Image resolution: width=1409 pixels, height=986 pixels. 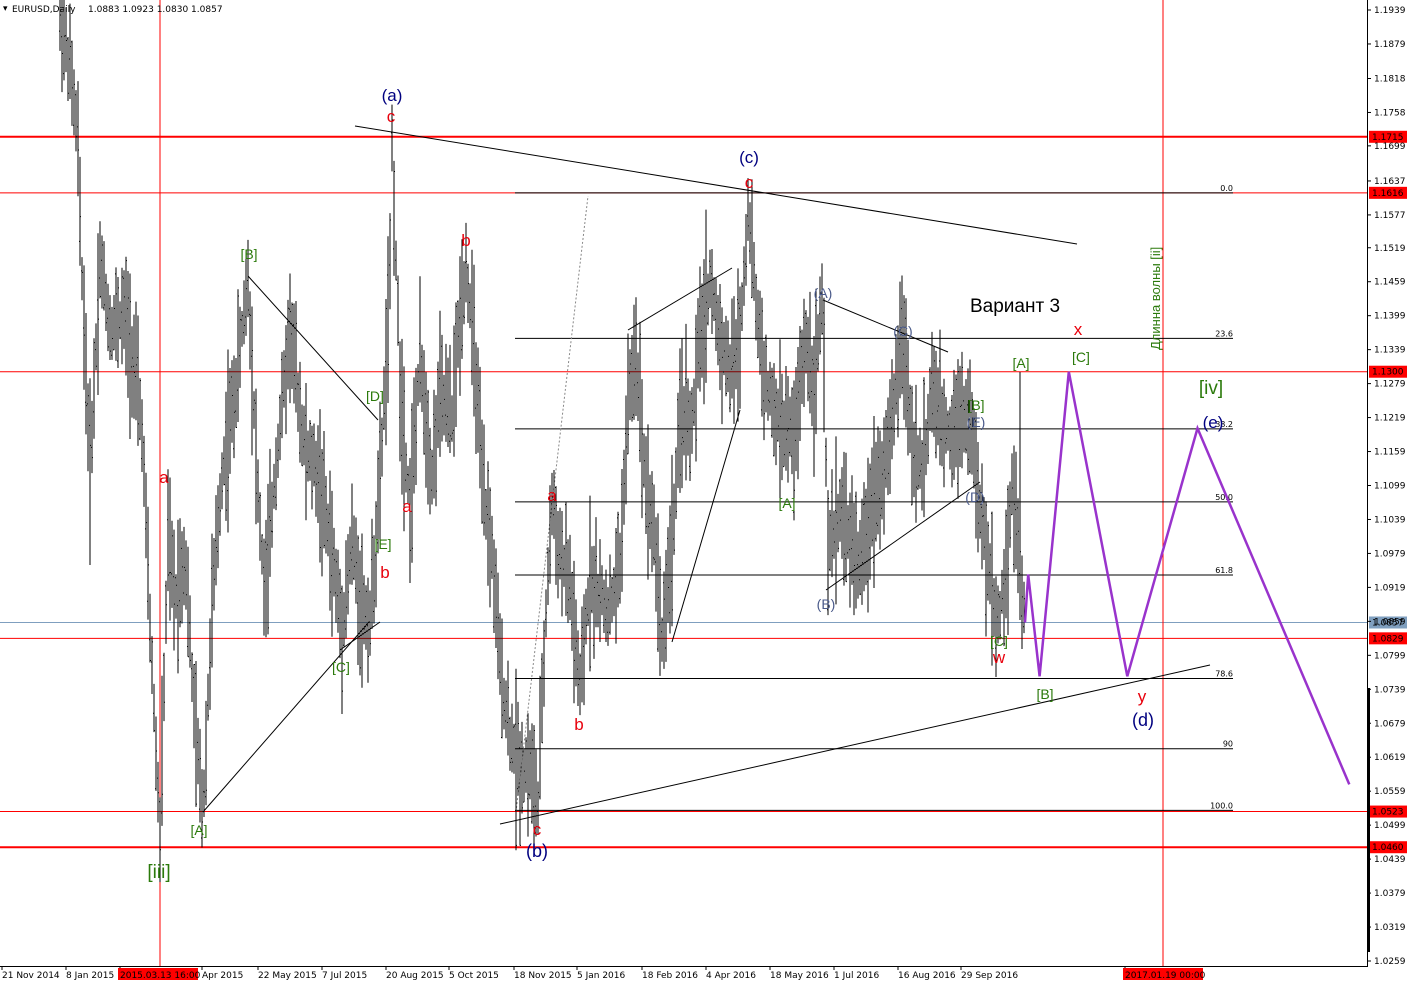 What do you see at coordinates (1390, 690) in the screenshot?
I see `y-tick-label: 1.0739` at bounding box center [1390, 690].